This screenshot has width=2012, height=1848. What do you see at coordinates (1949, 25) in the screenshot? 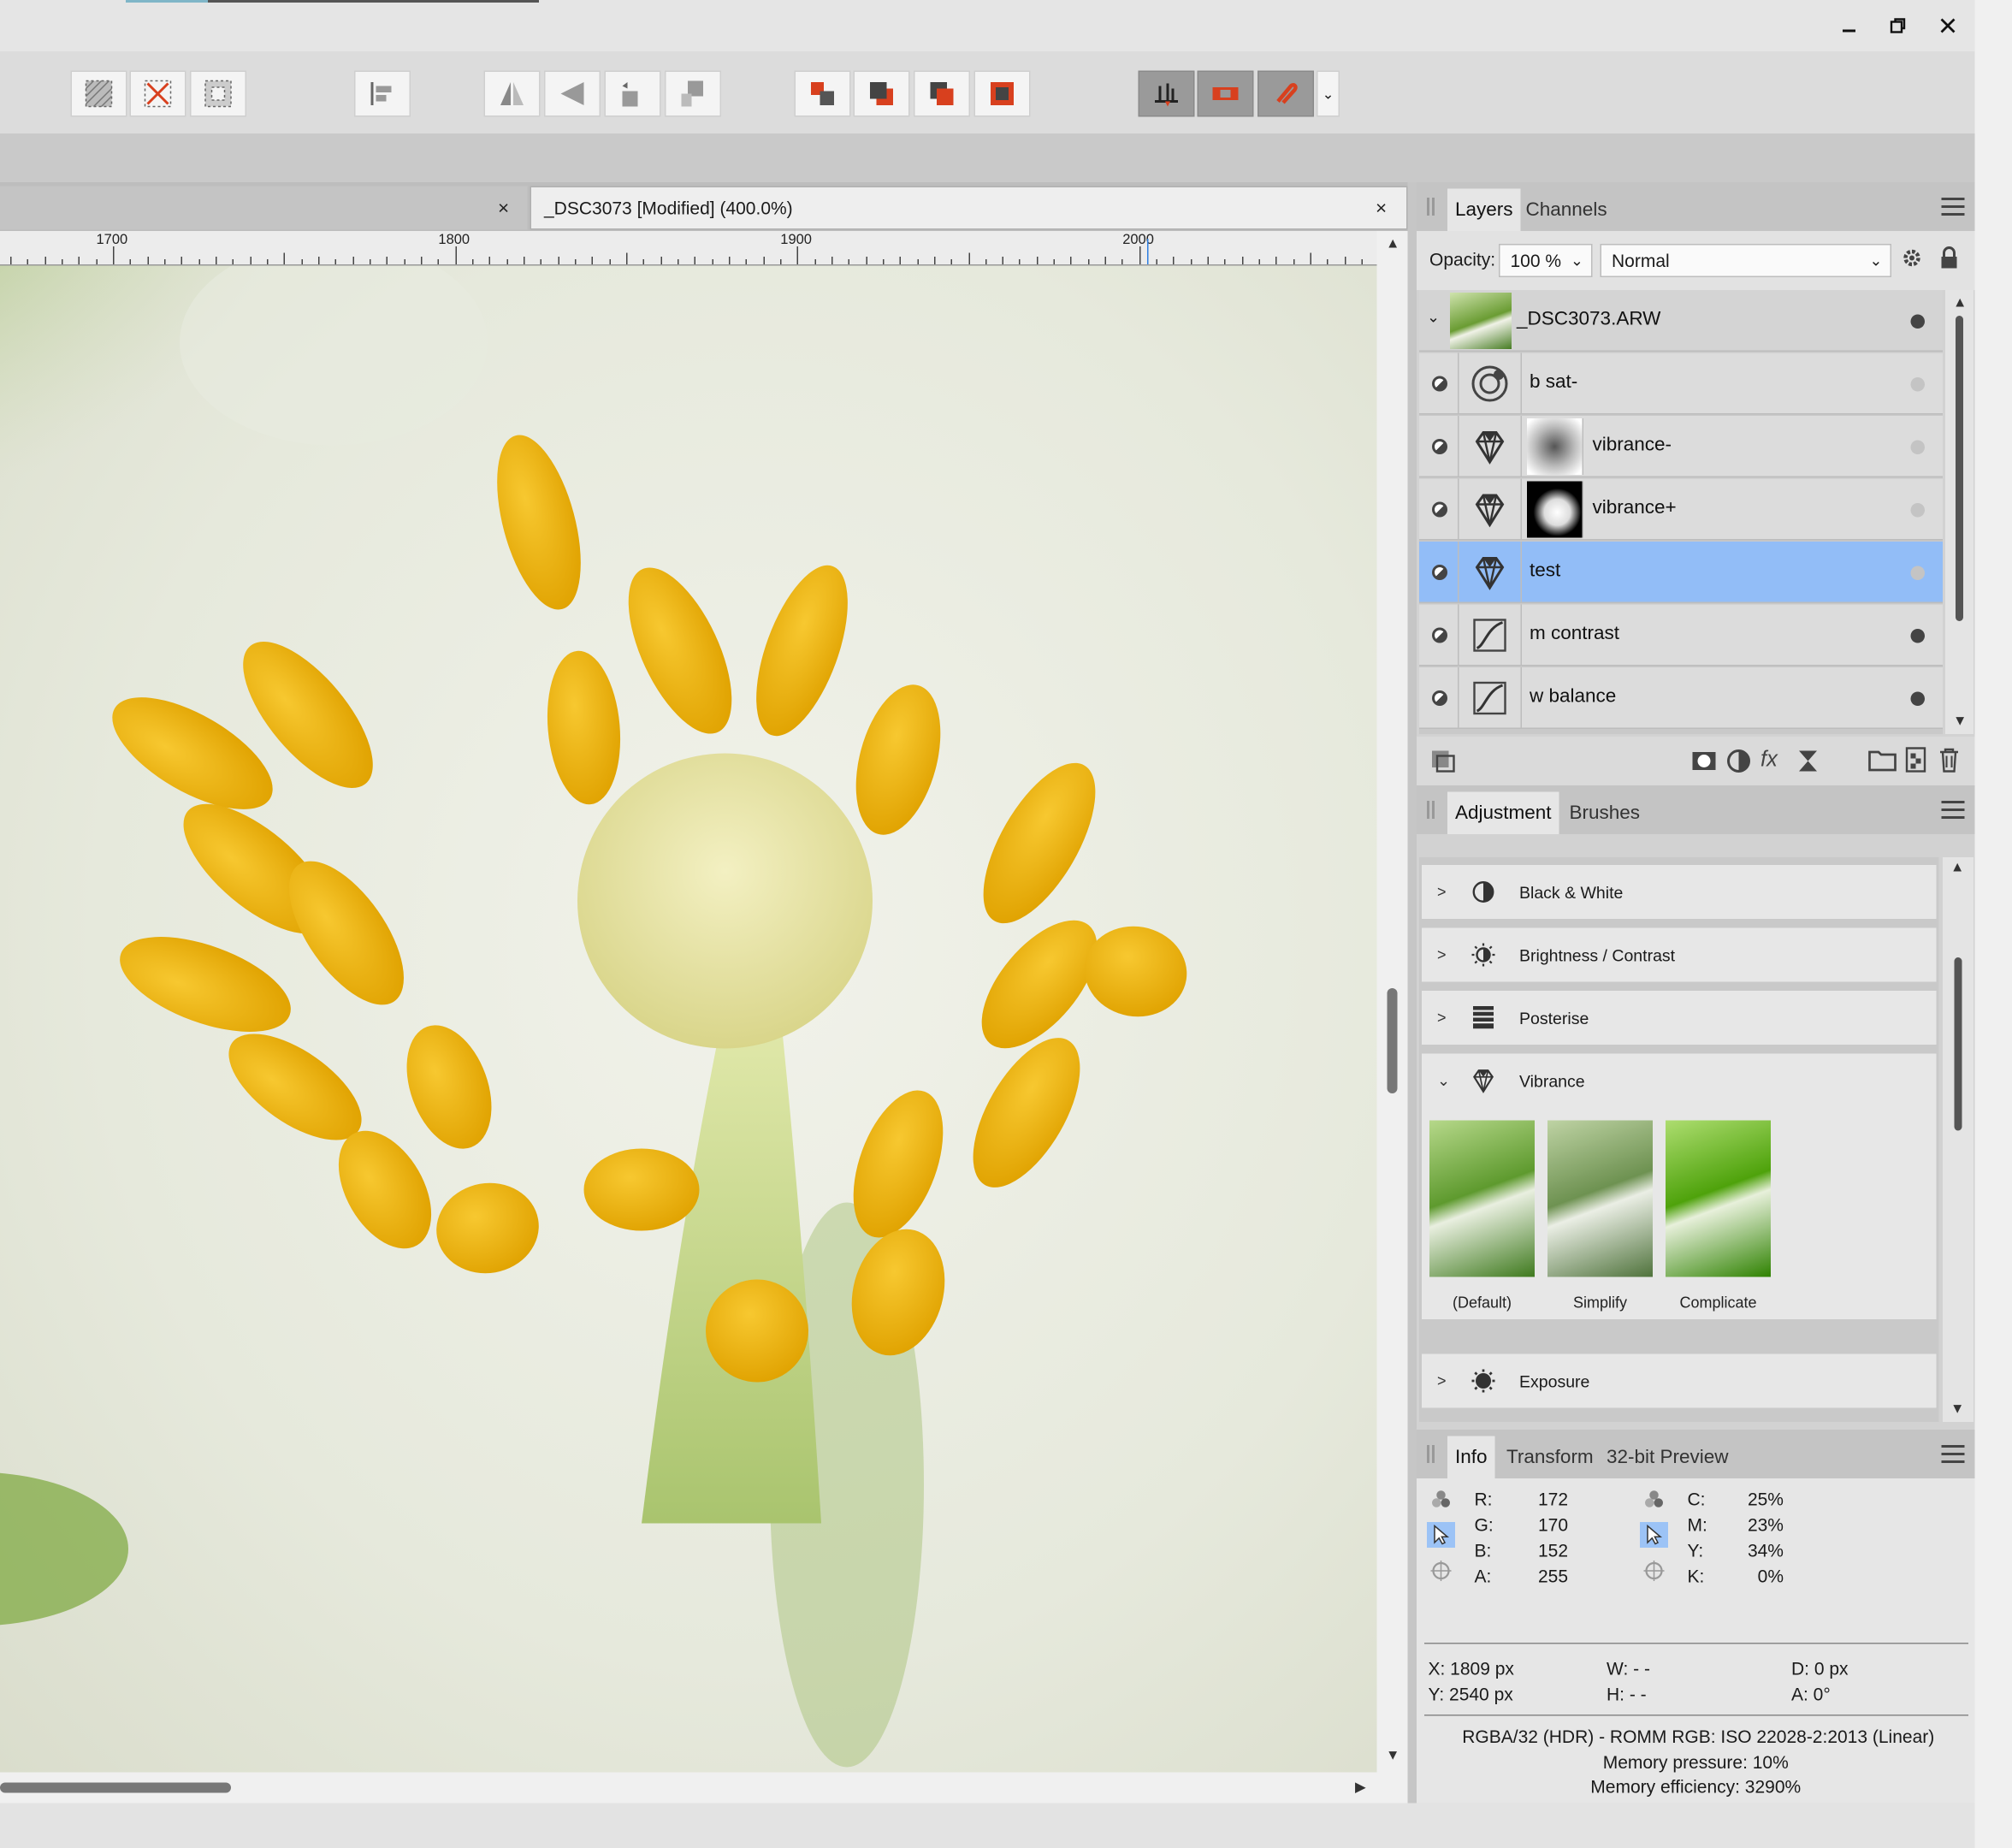
I see `close-icon` at bounding box center [1949, 25].